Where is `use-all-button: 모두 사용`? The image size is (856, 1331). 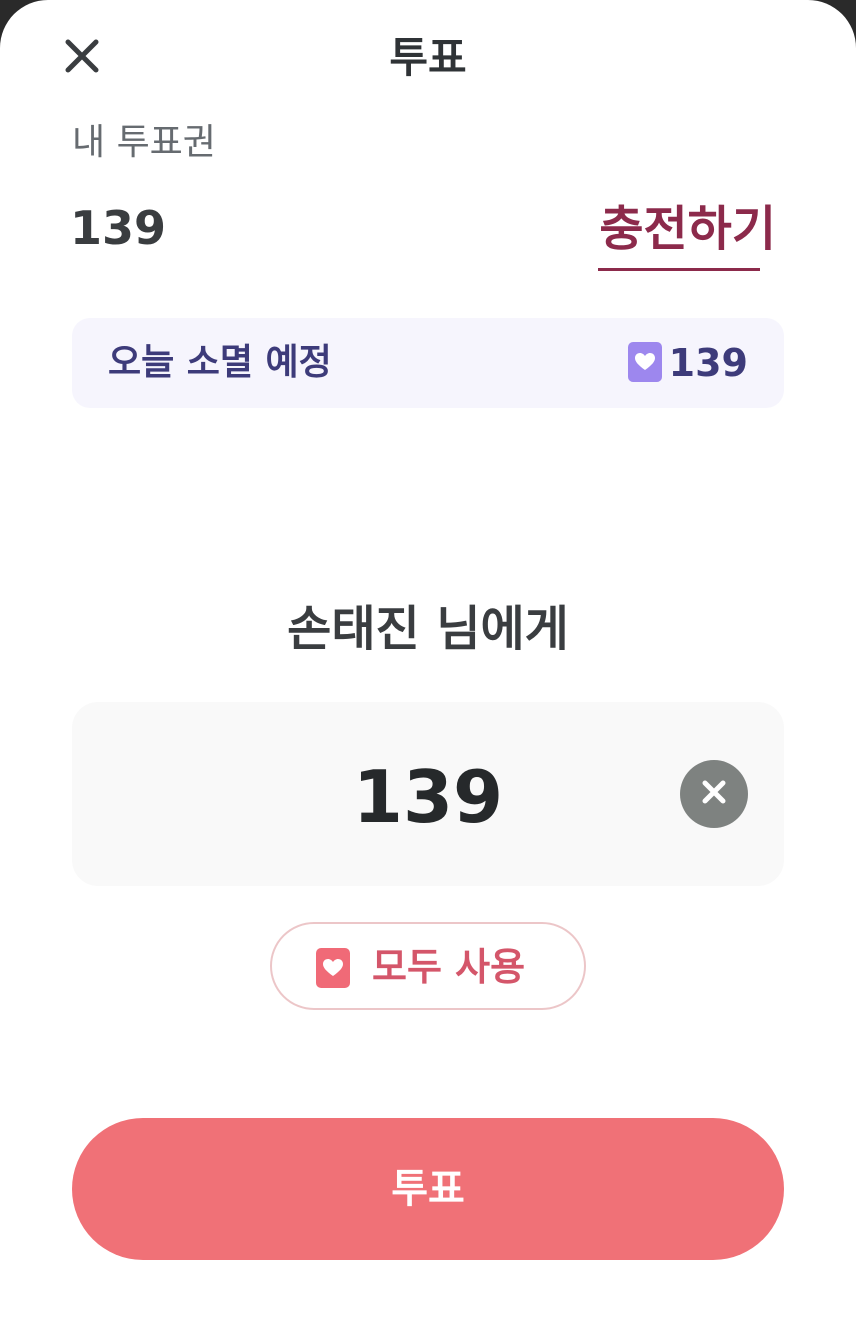
use-all-button: 모두 사용 is located at coordinates (428, 966).